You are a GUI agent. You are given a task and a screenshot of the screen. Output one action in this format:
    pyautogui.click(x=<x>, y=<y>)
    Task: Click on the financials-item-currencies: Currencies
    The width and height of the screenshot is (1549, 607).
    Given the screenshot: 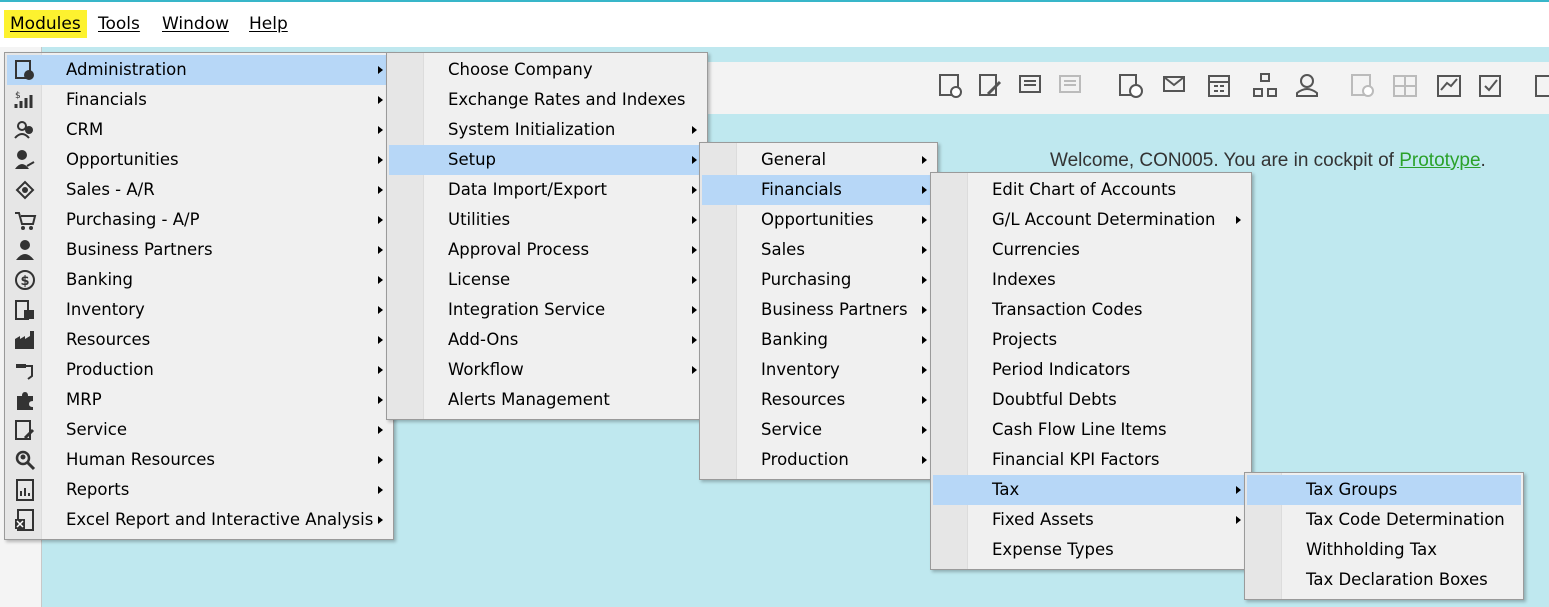 What is the action you would take?
    pyautogui.click(x=1091, y=250)
    